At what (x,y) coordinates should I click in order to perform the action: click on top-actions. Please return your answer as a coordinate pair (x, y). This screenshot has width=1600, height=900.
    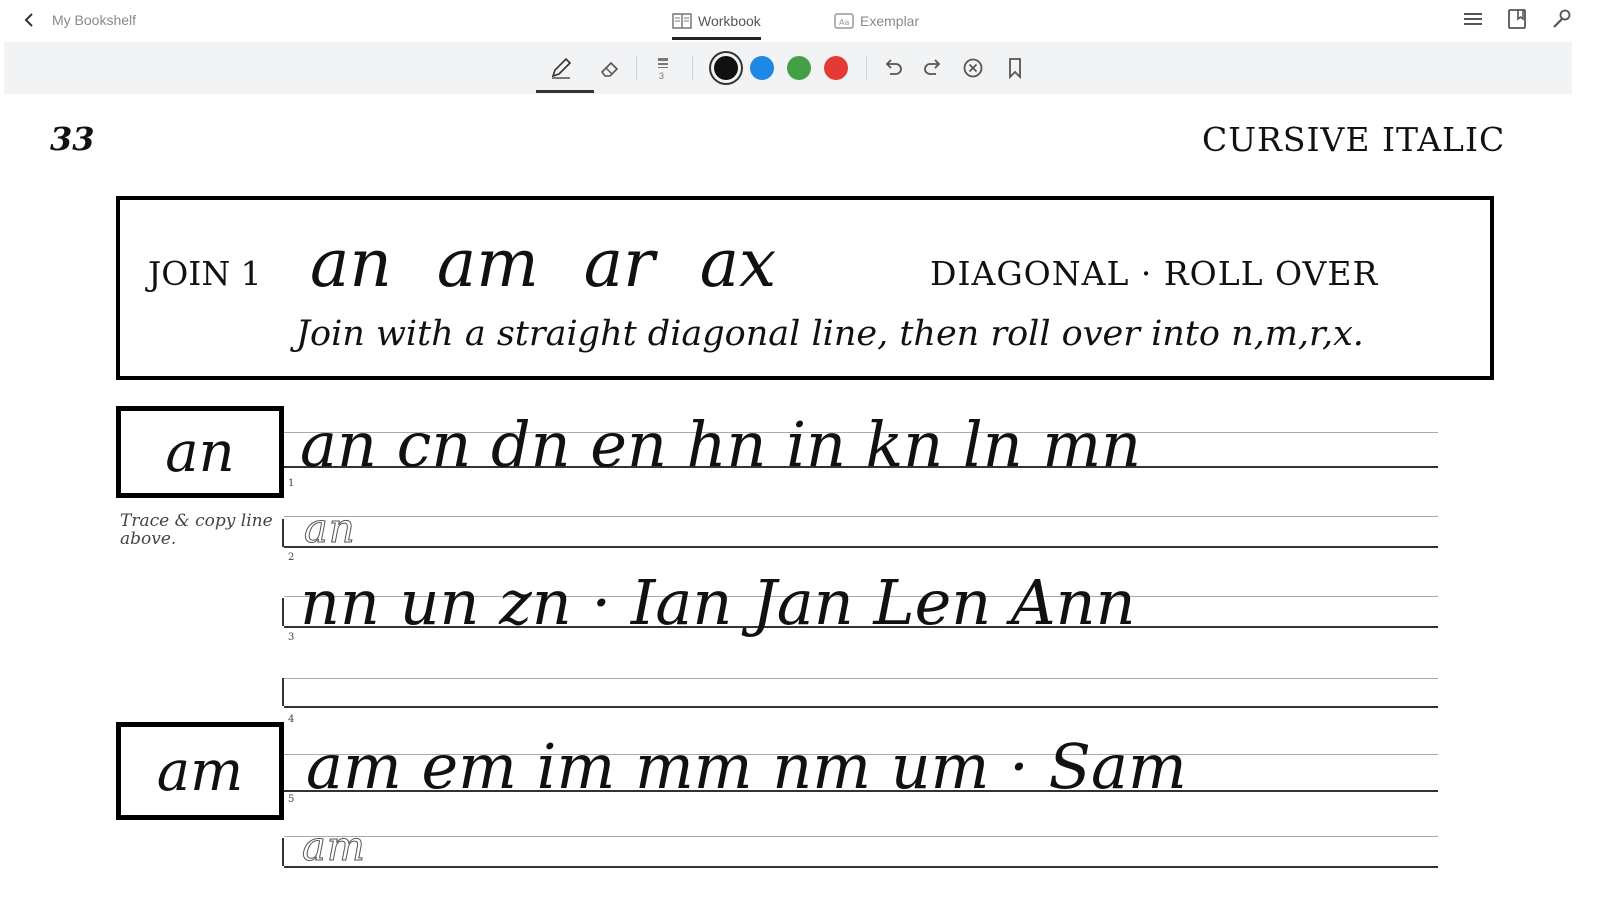
    Looking at the image, I should click on (1517, 19).